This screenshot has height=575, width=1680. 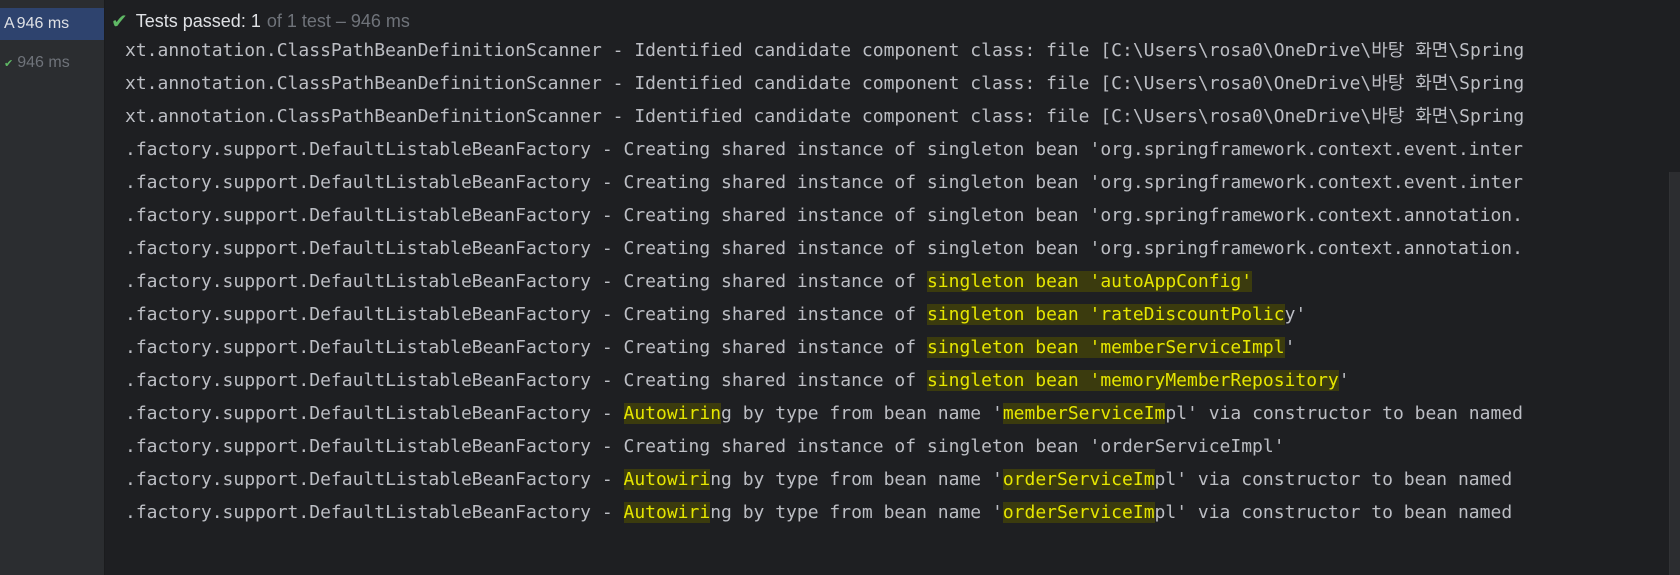 What do you see at coordinates (1105, 347) in the screenshot?
I see `log-highlight: singleton bean 'memberServiceImpl` at bounding box center [1105, 347].